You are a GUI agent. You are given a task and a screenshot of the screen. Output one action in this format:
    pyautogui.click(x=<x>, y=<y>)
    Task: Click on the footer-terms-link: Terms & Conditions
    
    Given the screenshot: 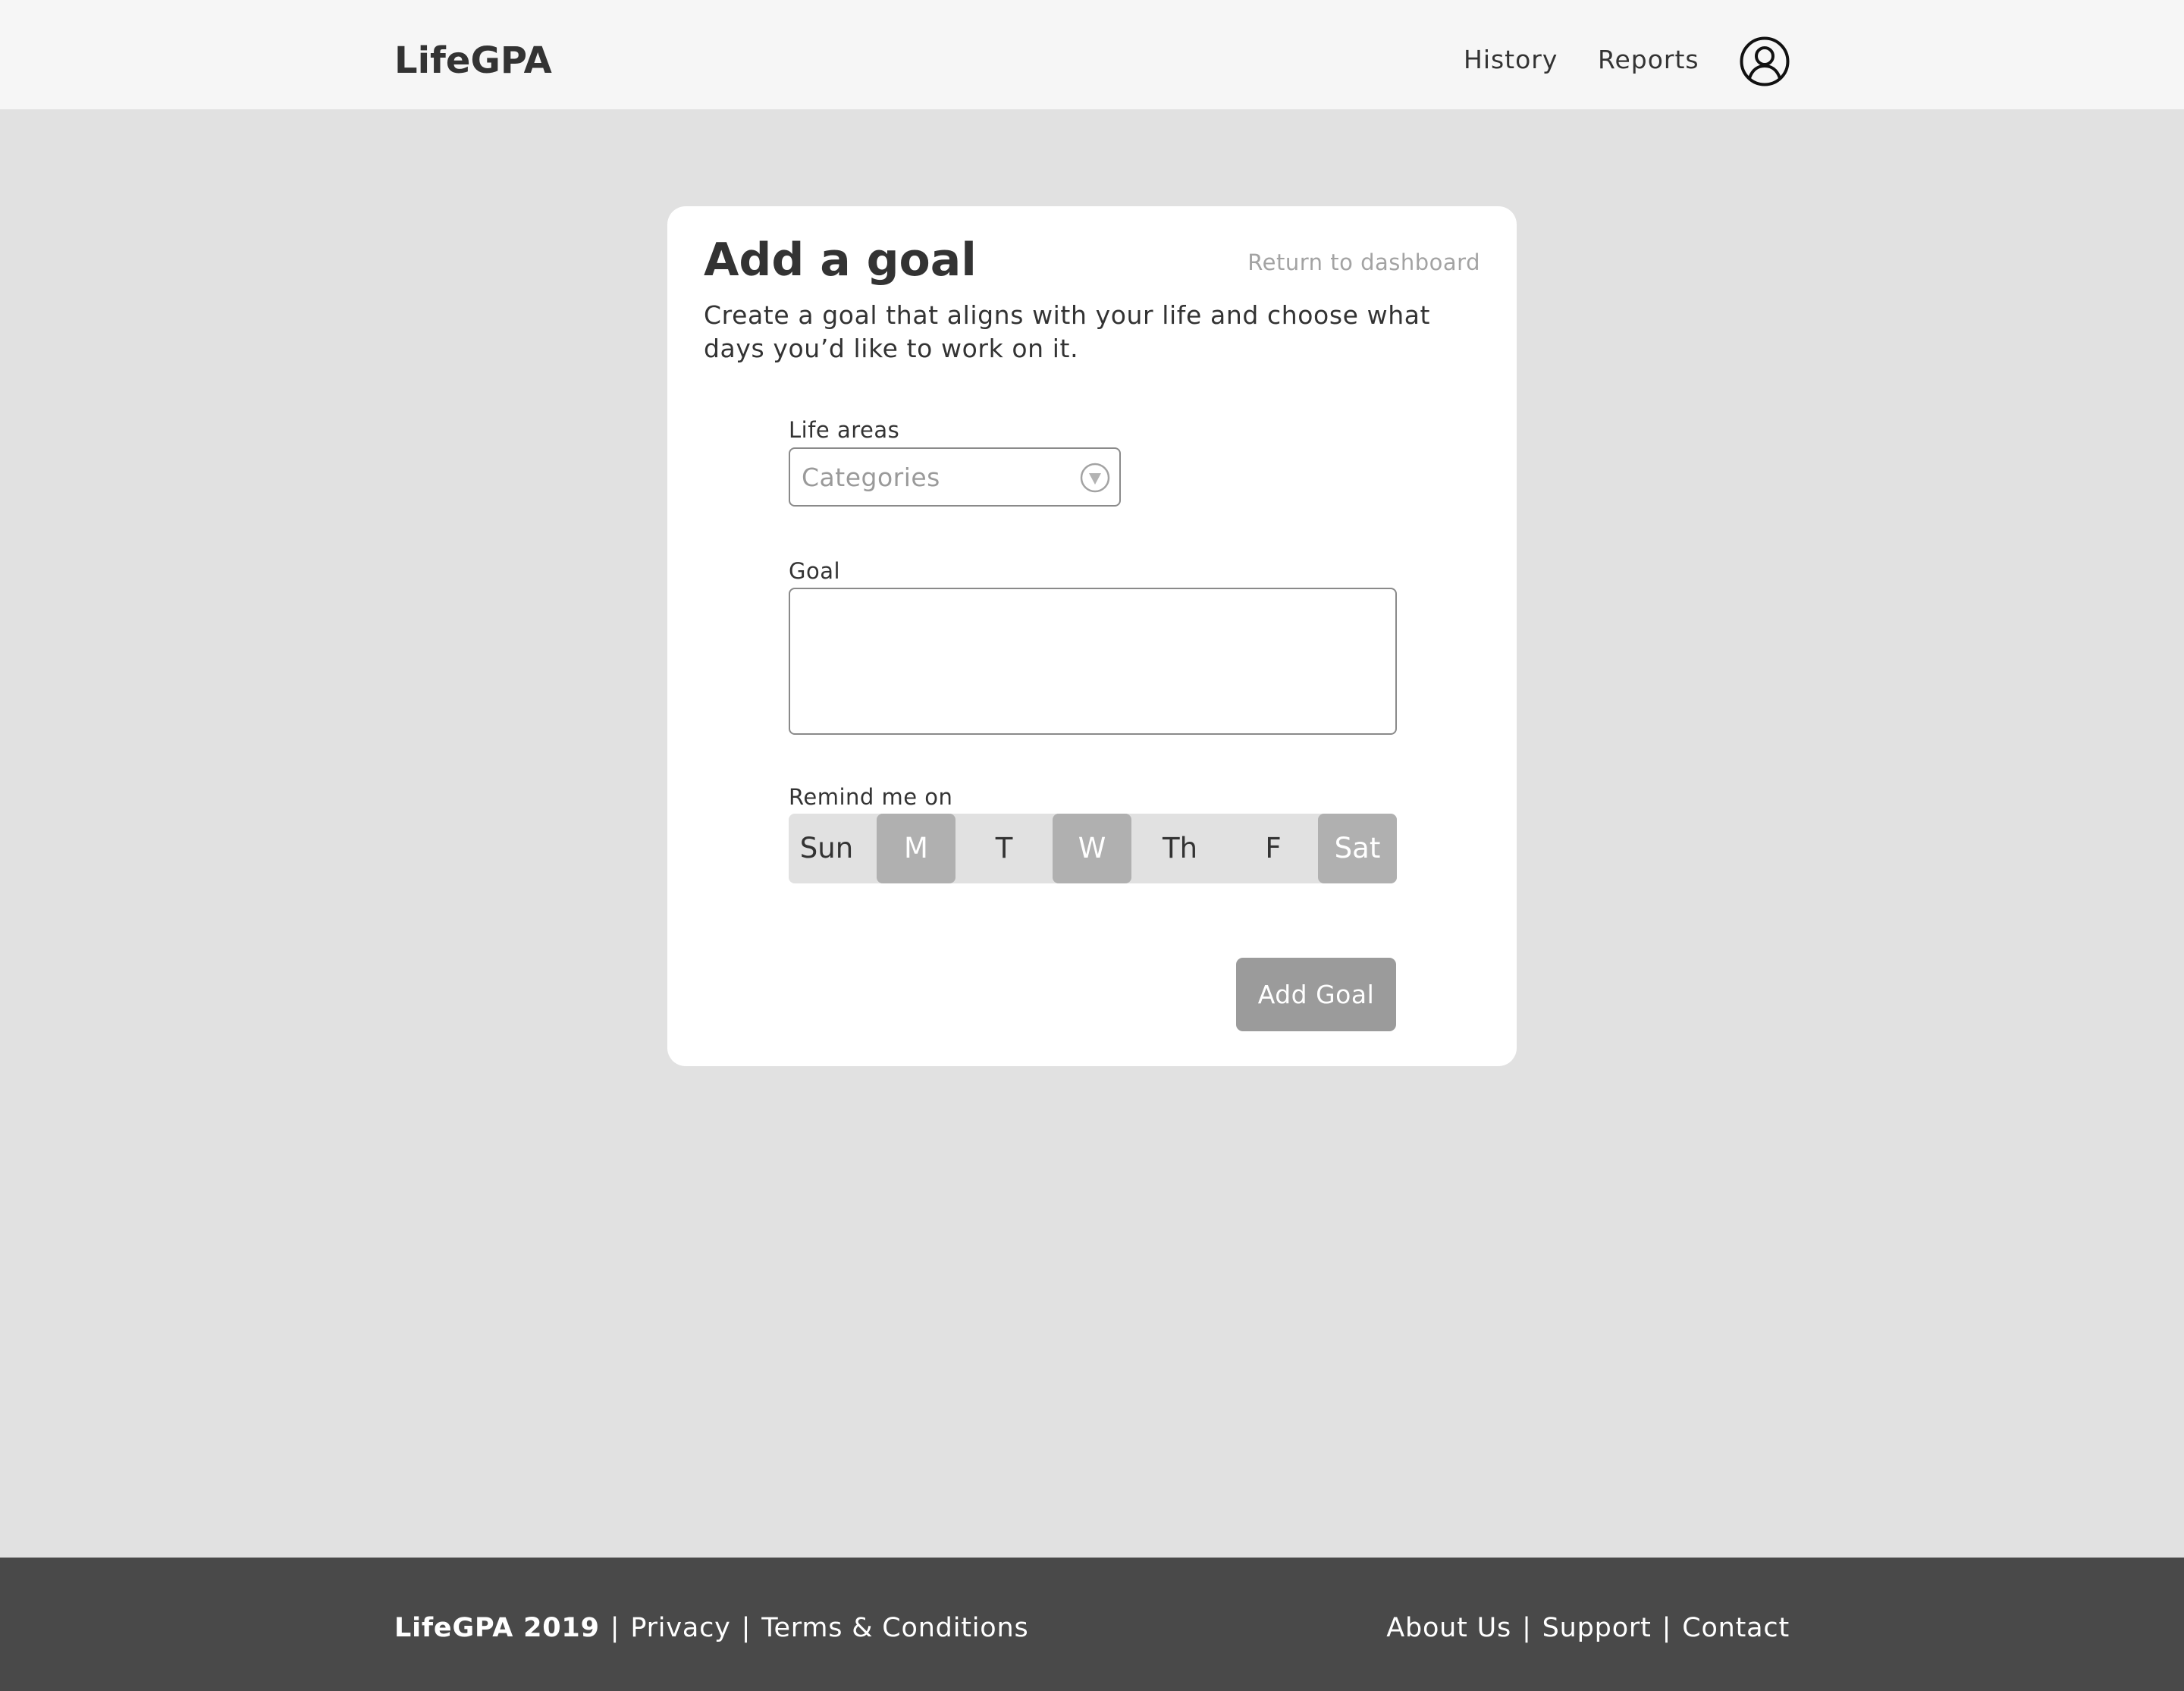 What is the action you would take?
    pyautogui.click(x=894, y=1628)
    